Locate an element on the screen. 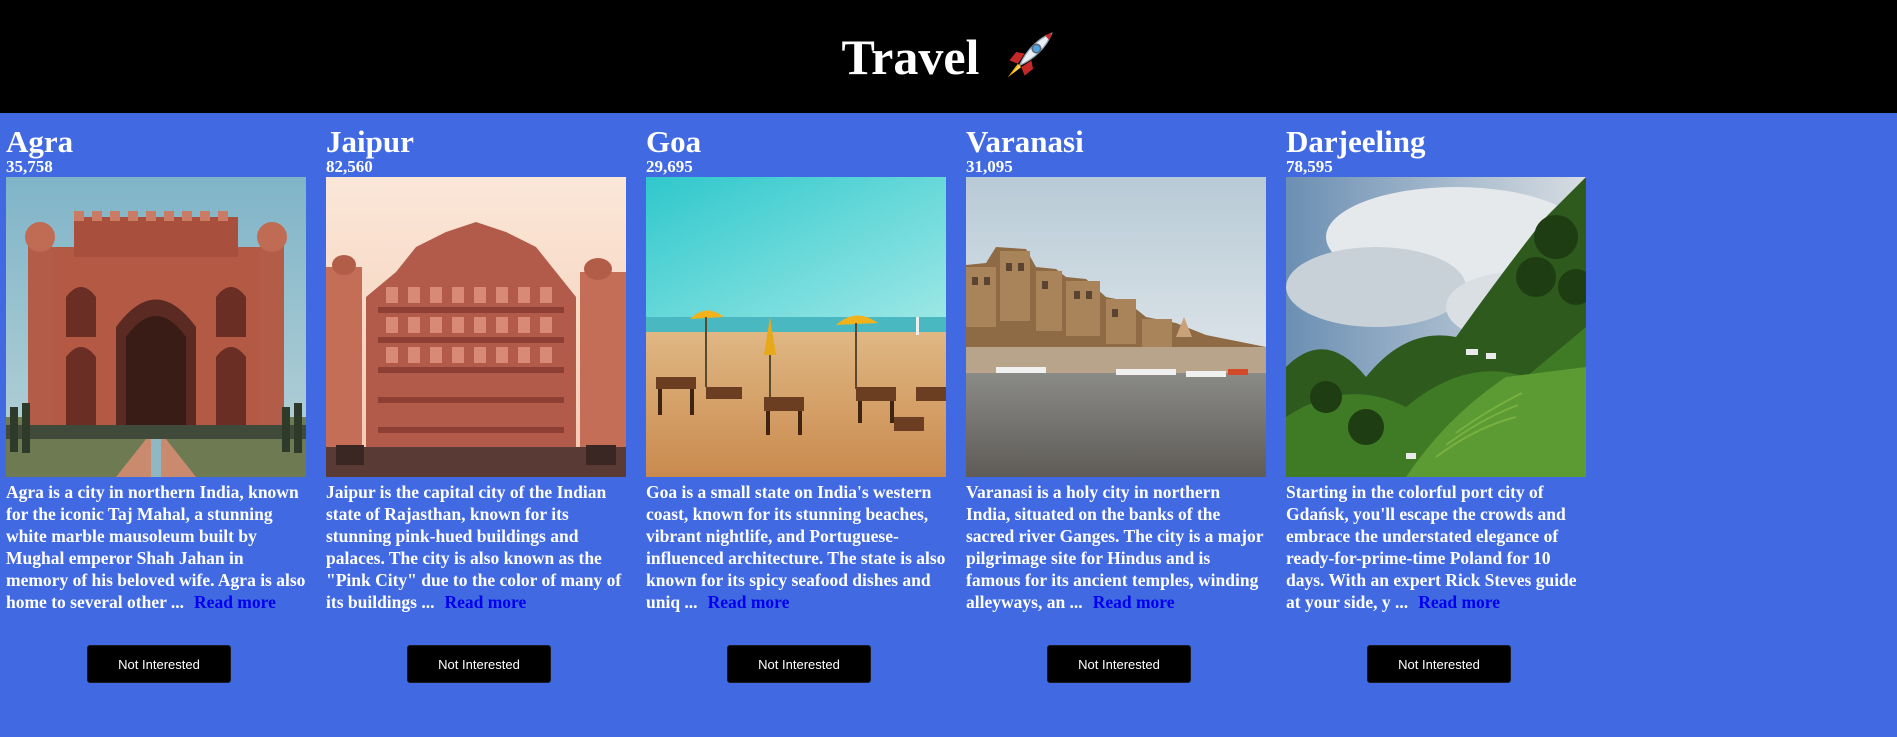 The image size is (1897, 737). page-title: Travel is located at coordinates (949, 57).